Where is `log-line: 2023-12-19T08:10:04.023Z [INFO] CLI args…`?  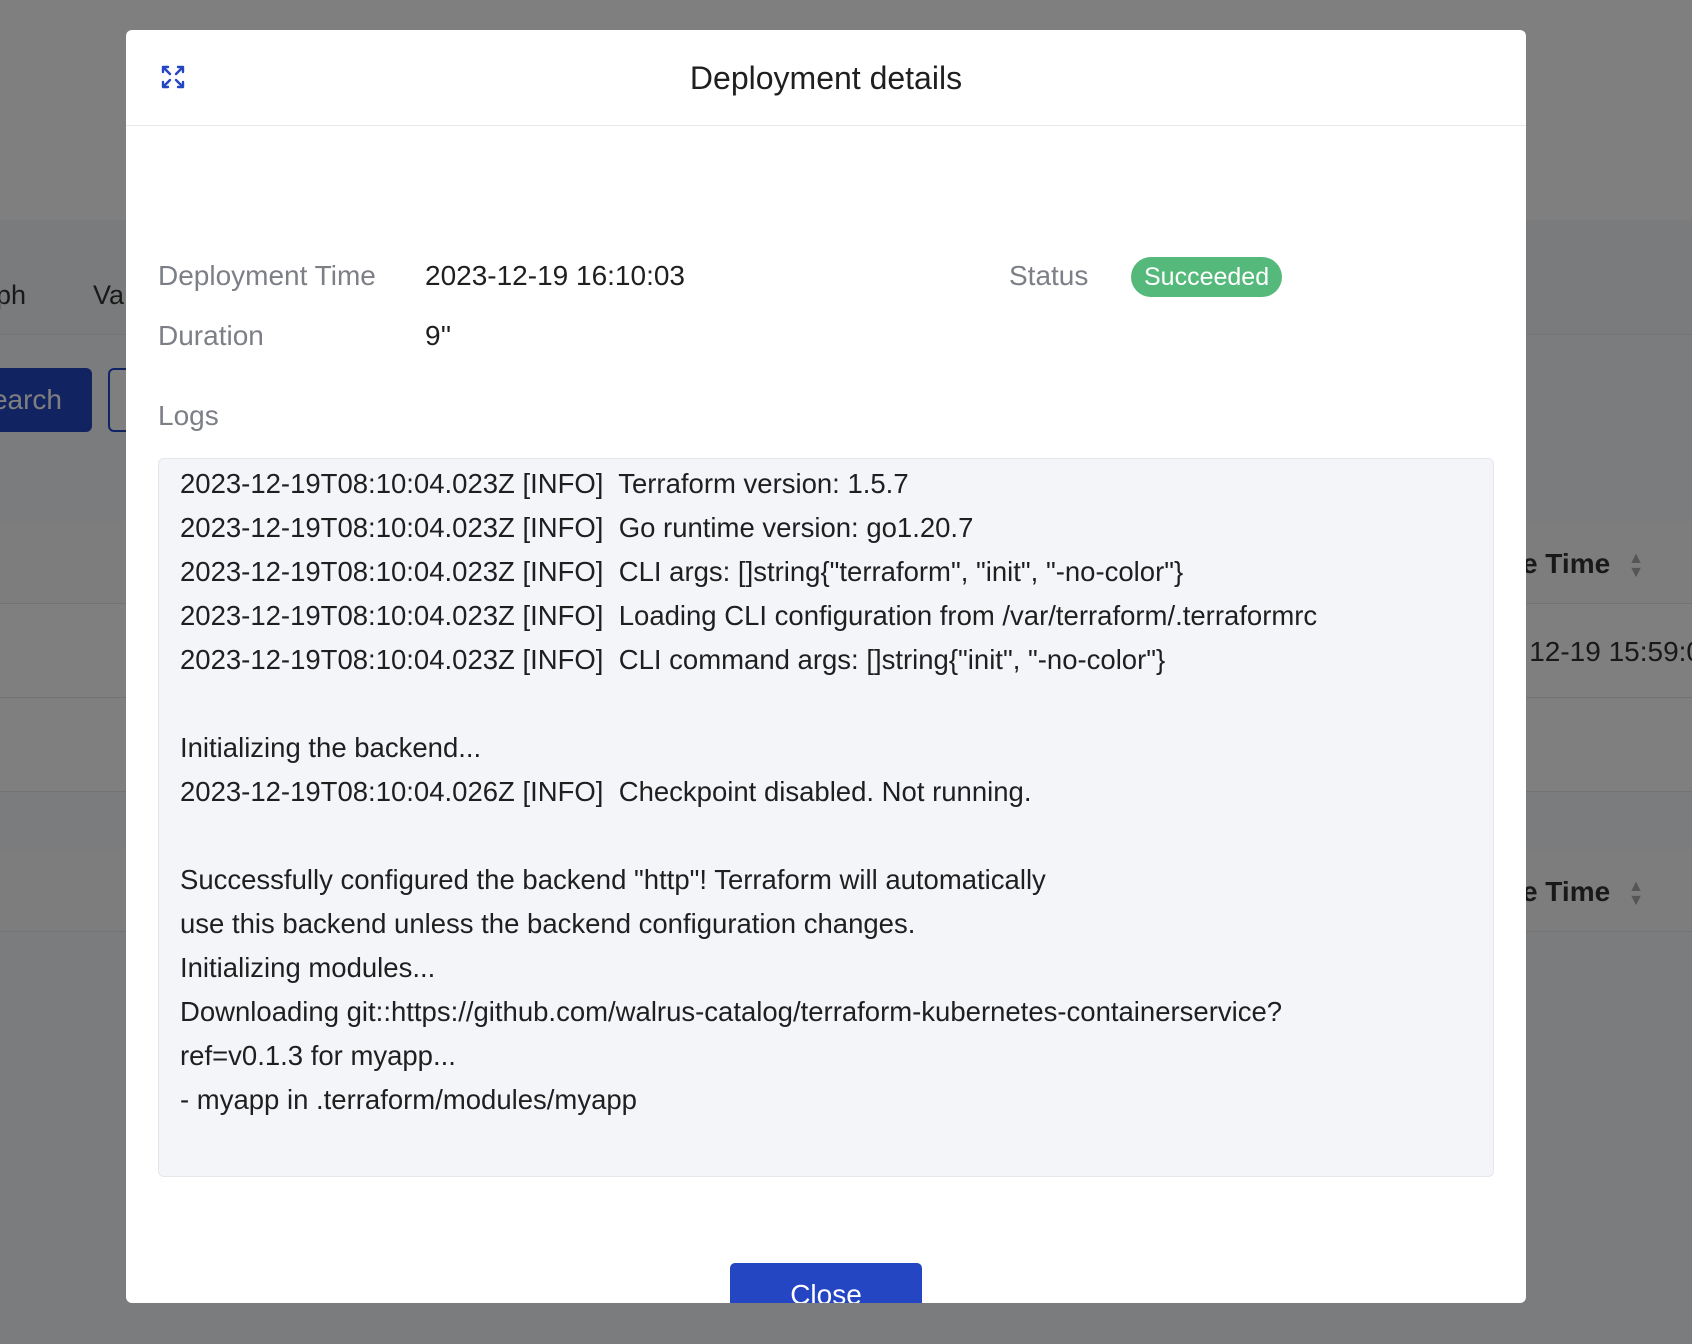
log-line: 2023-12-19T08:10:04.023Z [INFO] CLI args… is located at coordinates (682, 571).